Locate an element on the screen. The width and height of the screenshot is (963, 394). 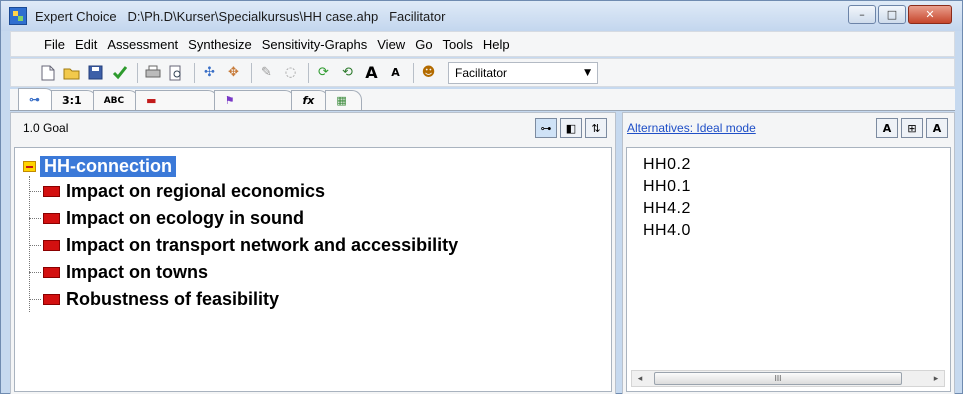
edit-alternative-button: A is located at coordinates (887, 128).